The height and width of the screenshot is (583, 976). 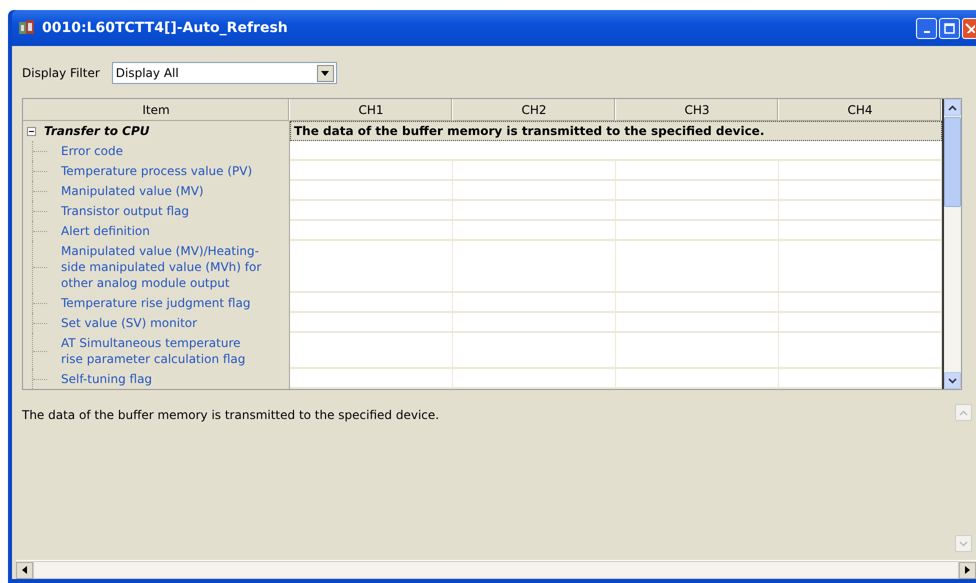 I want to click on caret-icon, so click(x=325, y=73).